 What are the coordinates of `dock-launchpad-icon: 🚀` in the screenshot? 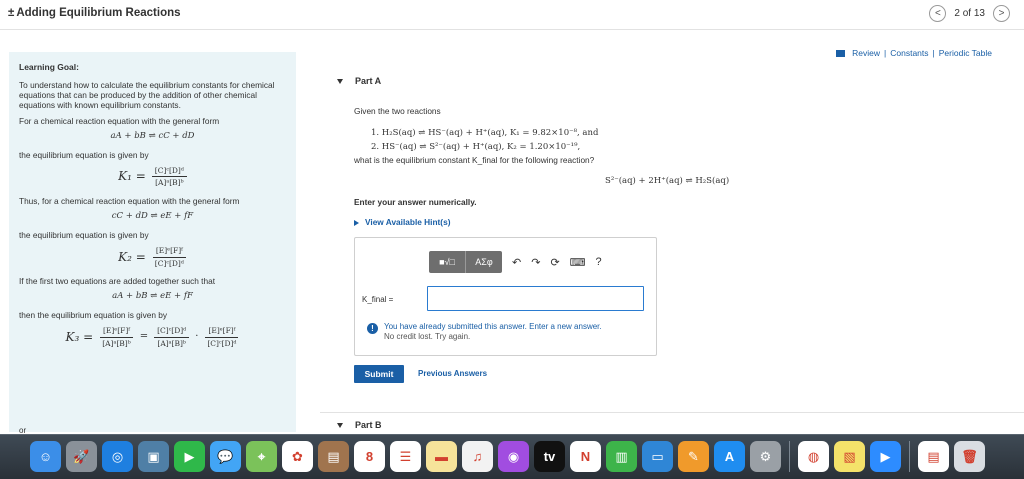 It's located at (81, 456).